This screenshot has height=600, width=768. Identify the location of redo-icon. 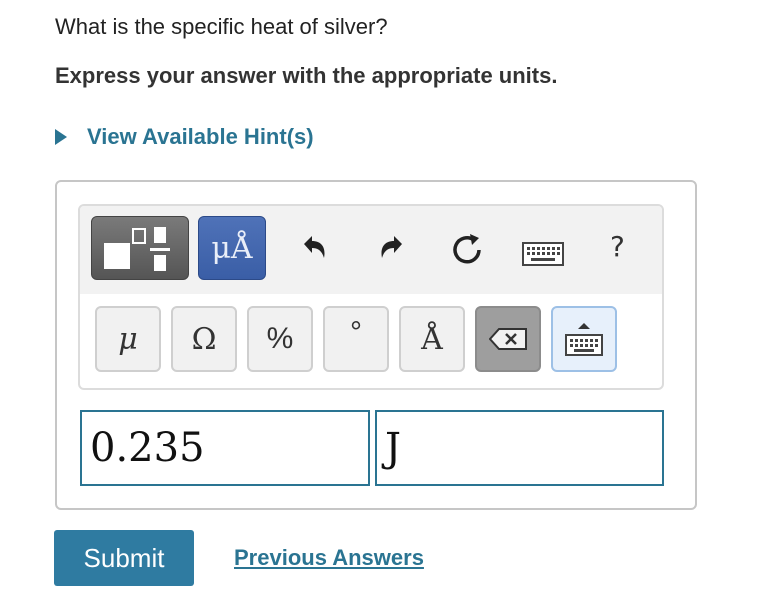
(392, 248).